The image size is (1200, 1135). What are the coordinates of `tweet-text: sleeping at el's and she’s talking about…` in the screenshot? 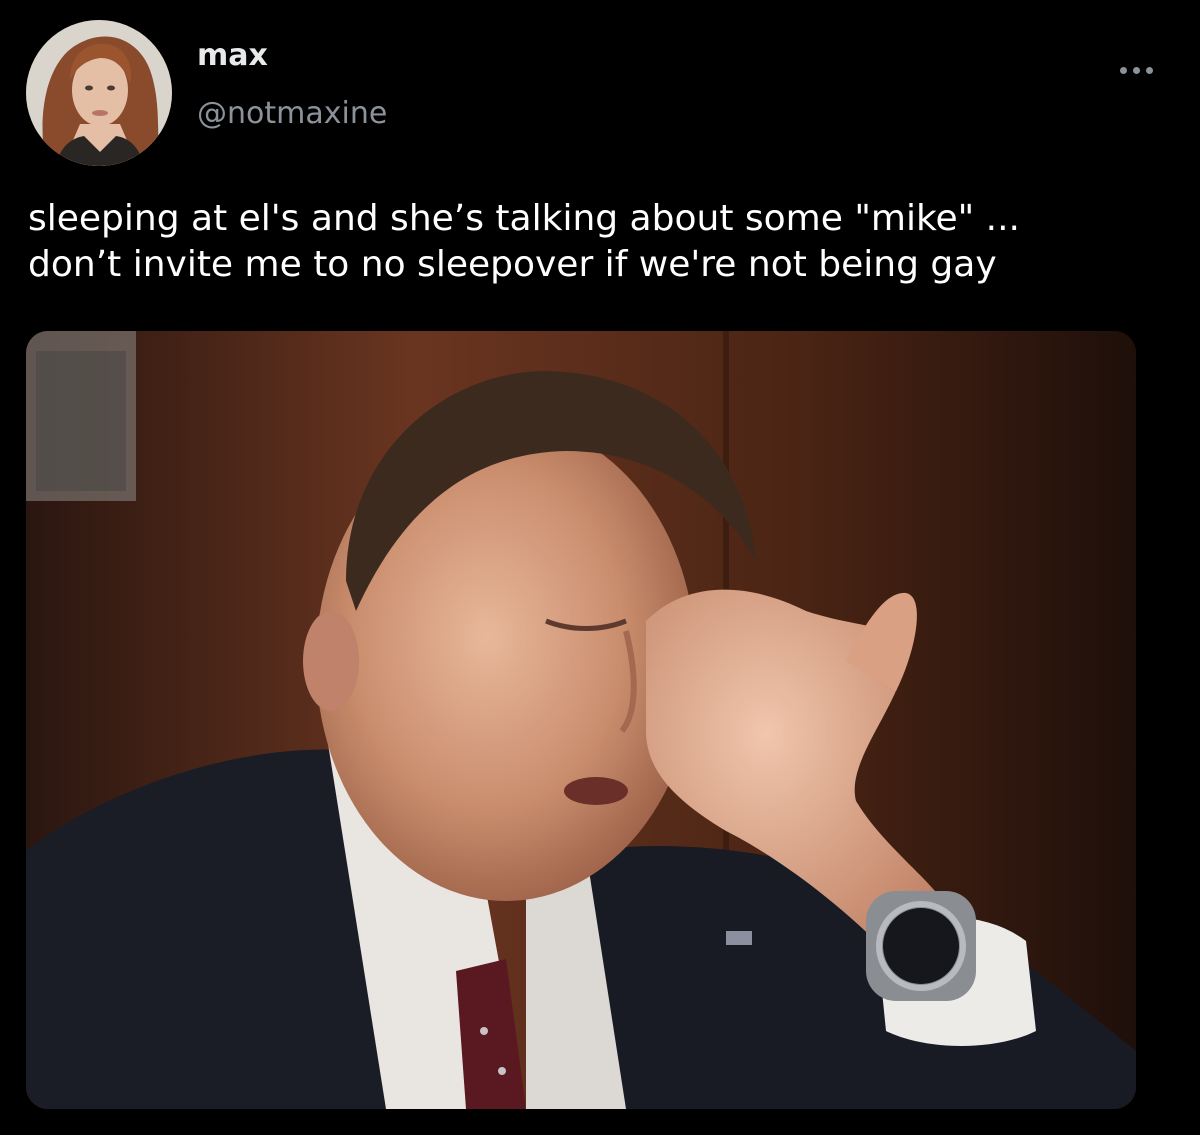 It's located at (603, 242).